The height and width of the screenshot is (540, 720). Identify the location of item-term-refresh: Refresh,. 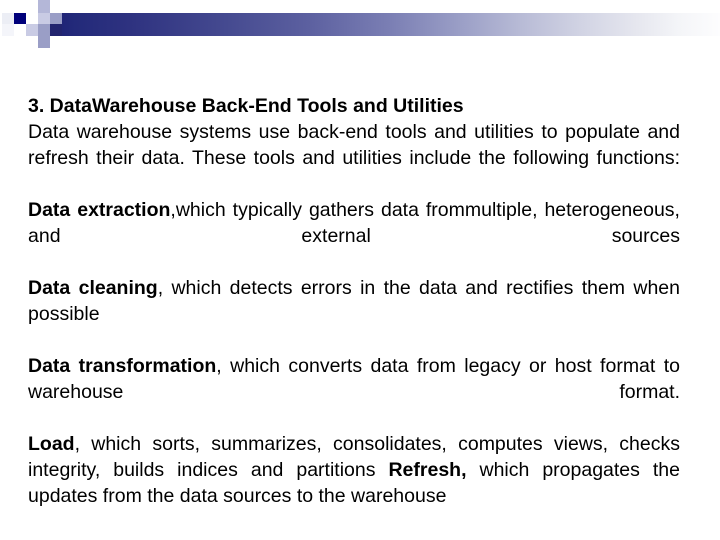
(427, 470).